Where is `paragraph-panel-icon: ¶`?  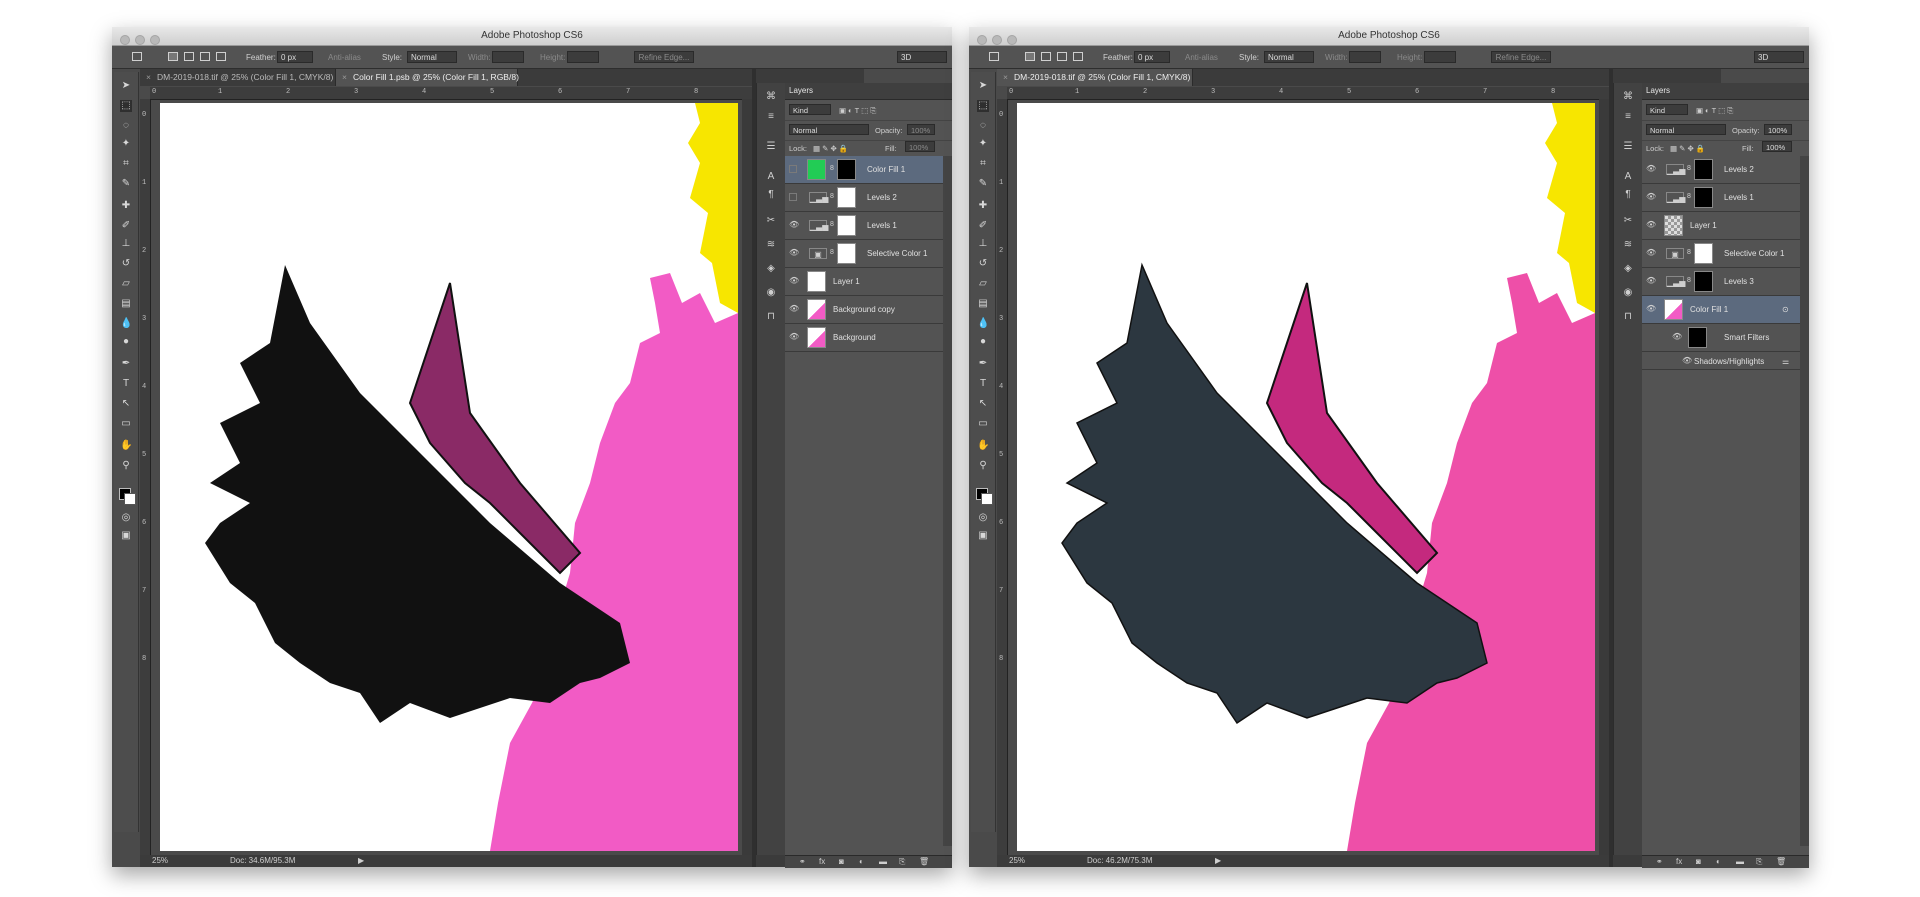 paragraph-panel-icon: ¶ is located at coordinates (1628, 194).